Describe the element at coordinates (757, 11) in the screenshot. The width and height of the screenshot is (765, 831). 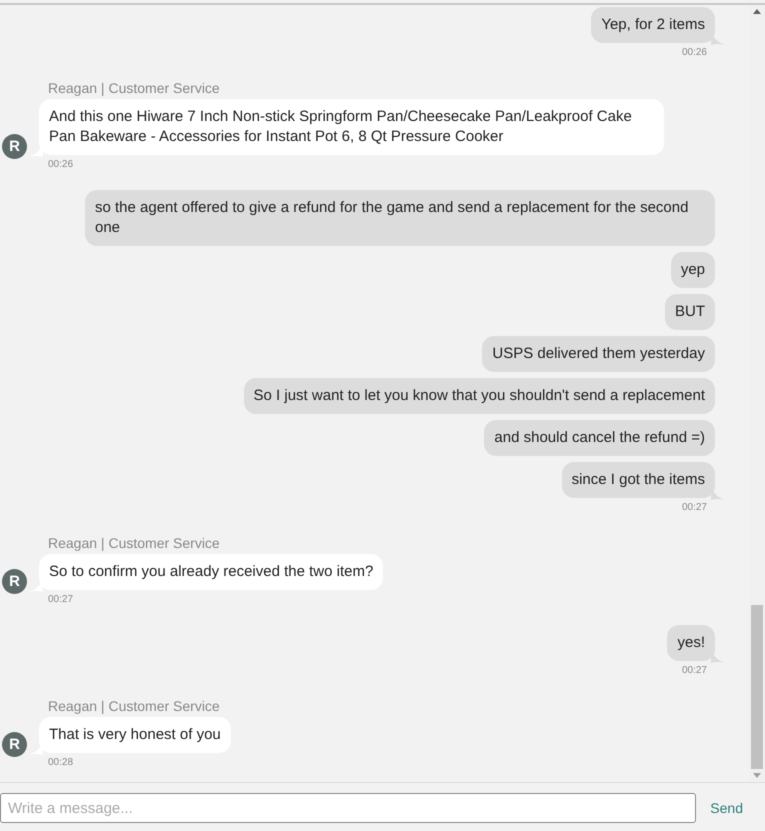
I see `scroll-up-icon` at that location.